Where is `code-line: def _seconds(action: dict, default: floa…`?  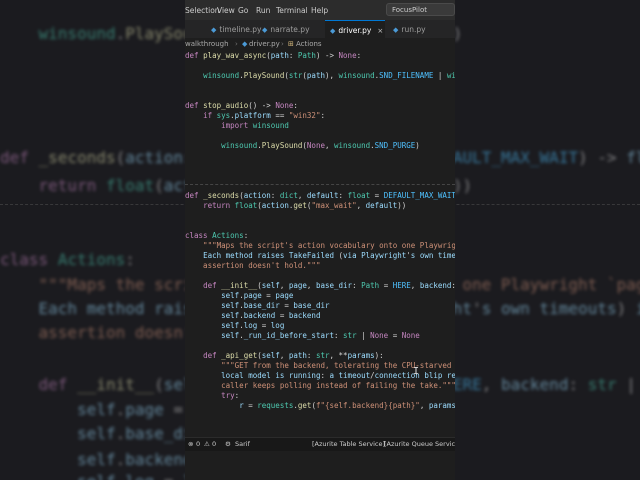
code-line: def _seconds(action: dict, default: floa… is located at coordinates (320, 195).